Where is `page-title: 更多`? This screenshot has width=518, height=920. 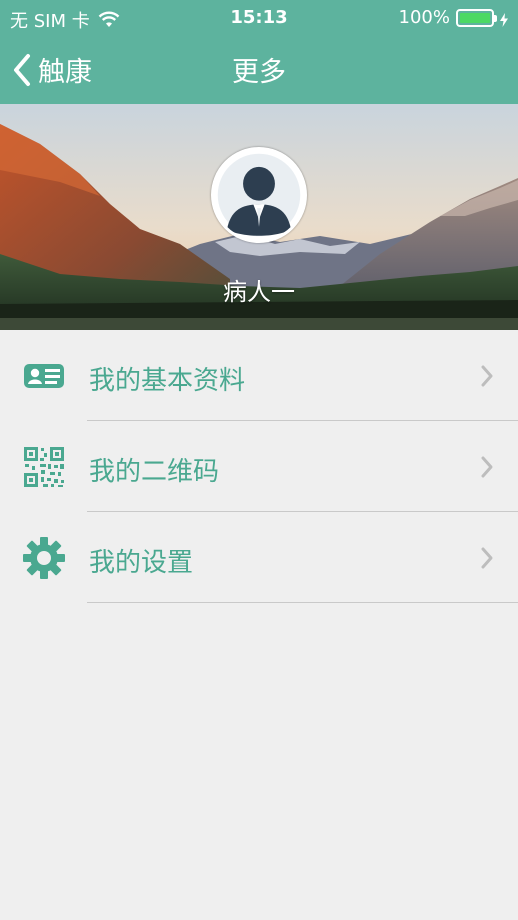
page-title: 更多 is located at coordinates (259, 72).